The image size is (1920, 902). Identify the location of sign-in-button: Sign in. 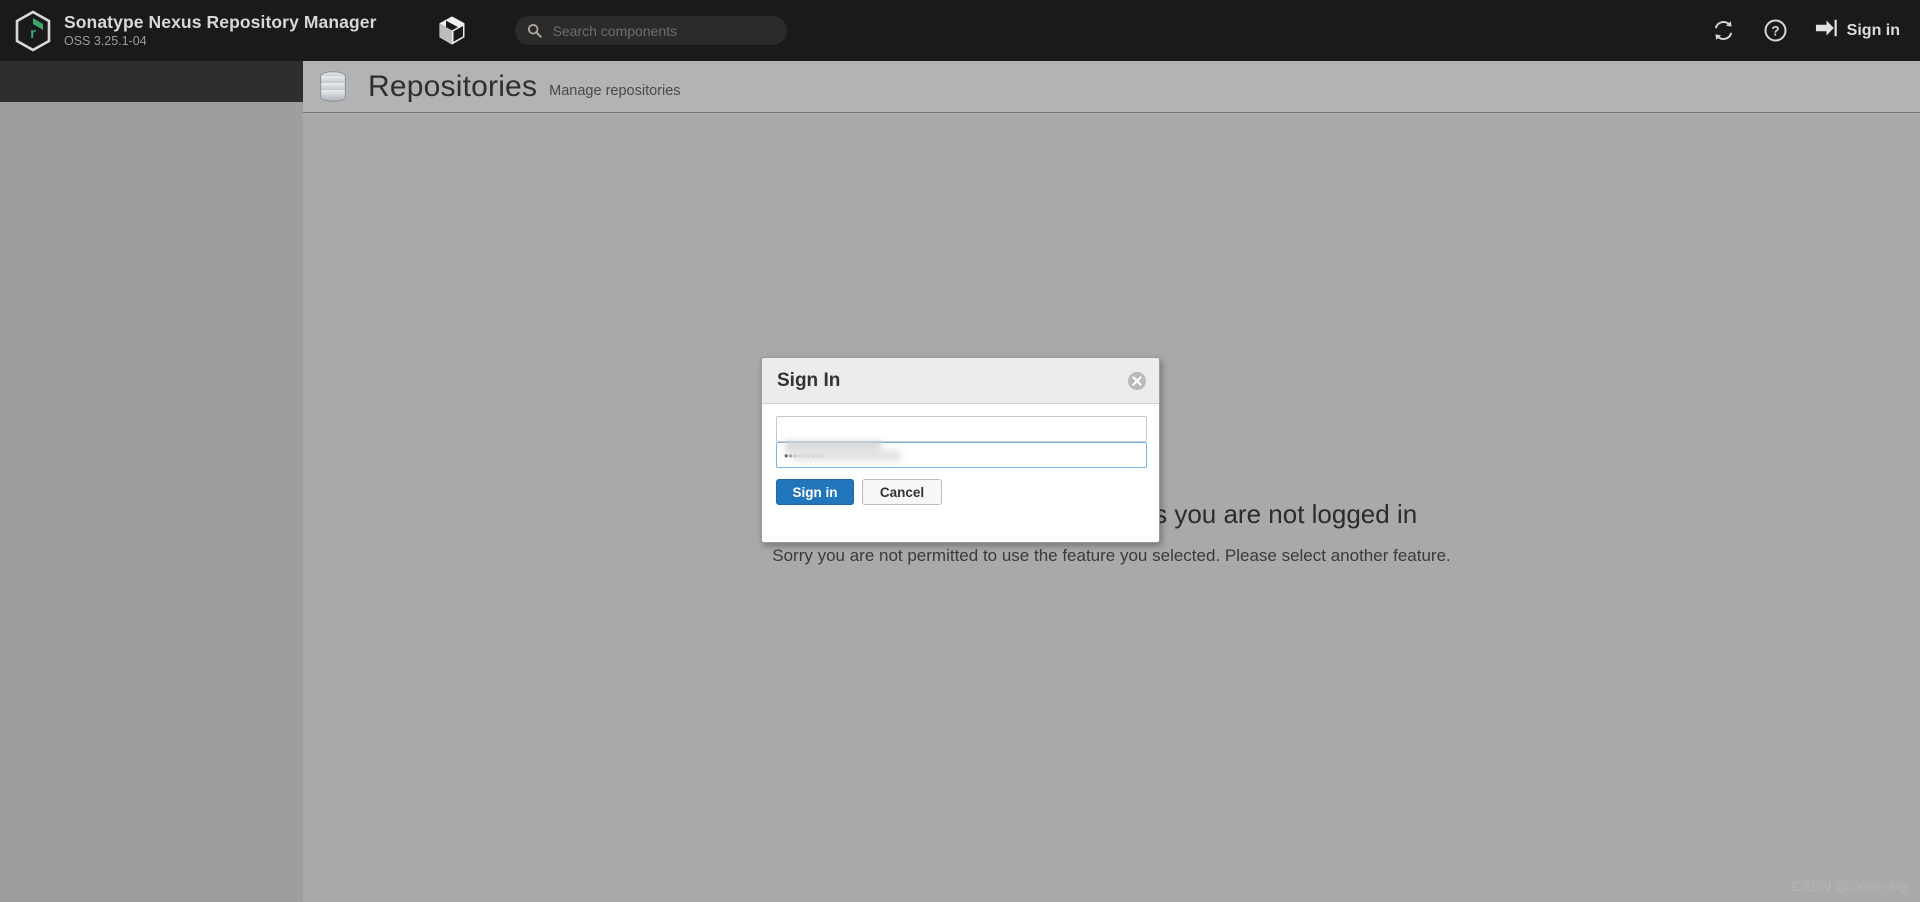
(1857, 30).